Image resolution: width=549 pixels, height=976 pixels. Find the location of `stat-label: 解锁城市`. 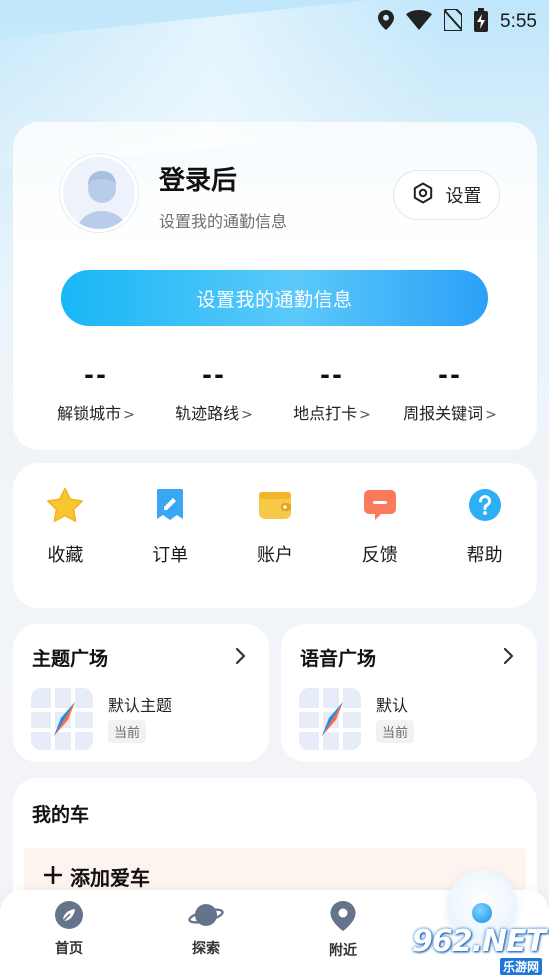

stat-label: 解锁城市 is located at coordinates (89, 413).